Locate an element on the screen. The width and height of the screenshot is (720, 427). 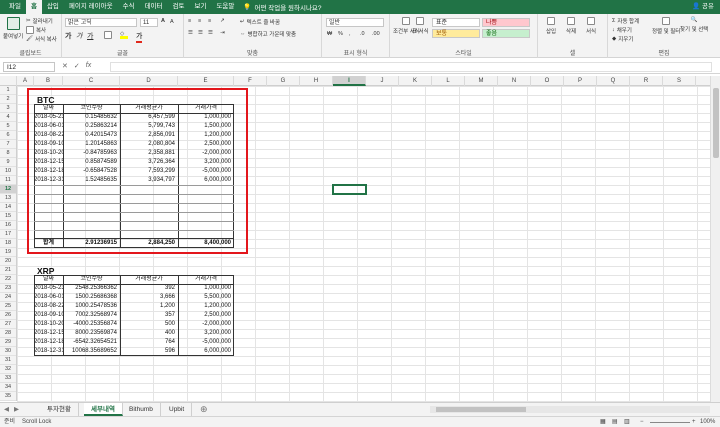
row-header: 26 is located at coordinates (8, 315).